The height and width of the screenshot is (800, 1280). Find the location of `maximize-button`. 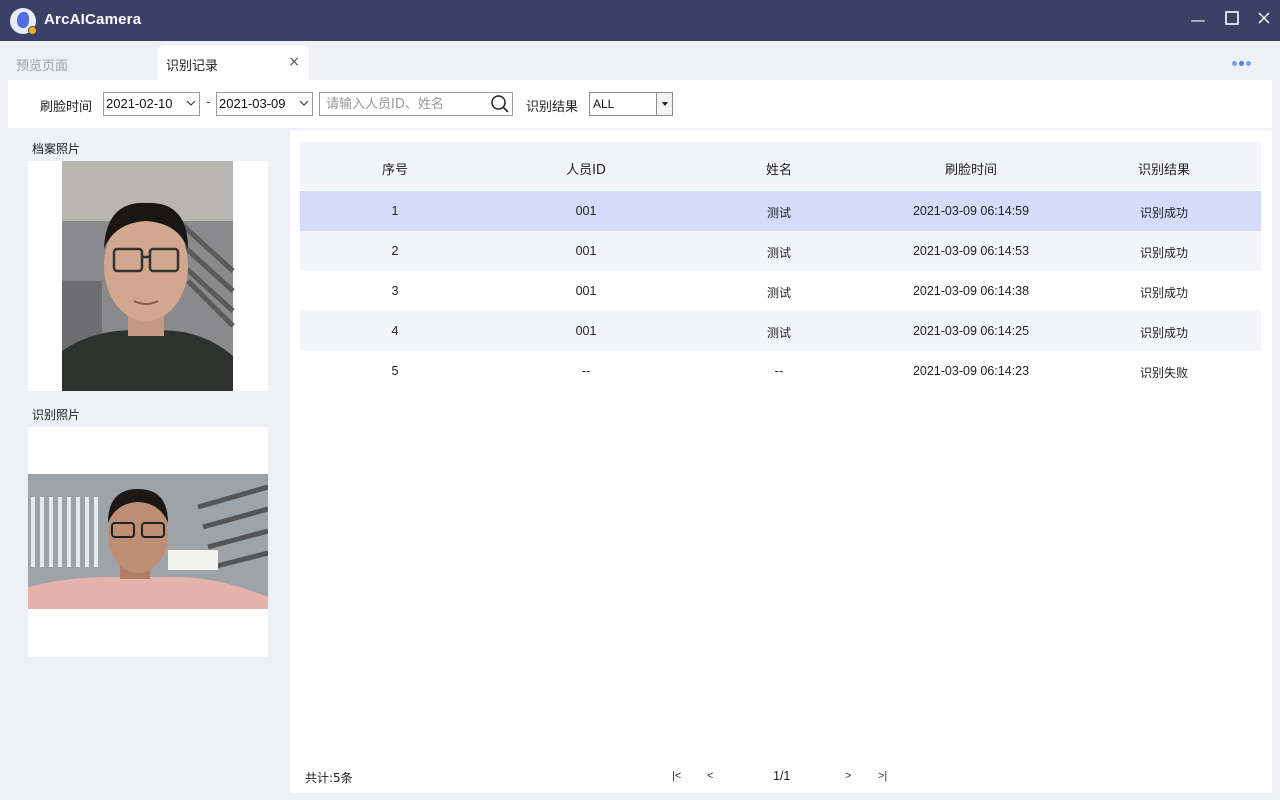

maximize-button is located at coordinates (1232, 20).